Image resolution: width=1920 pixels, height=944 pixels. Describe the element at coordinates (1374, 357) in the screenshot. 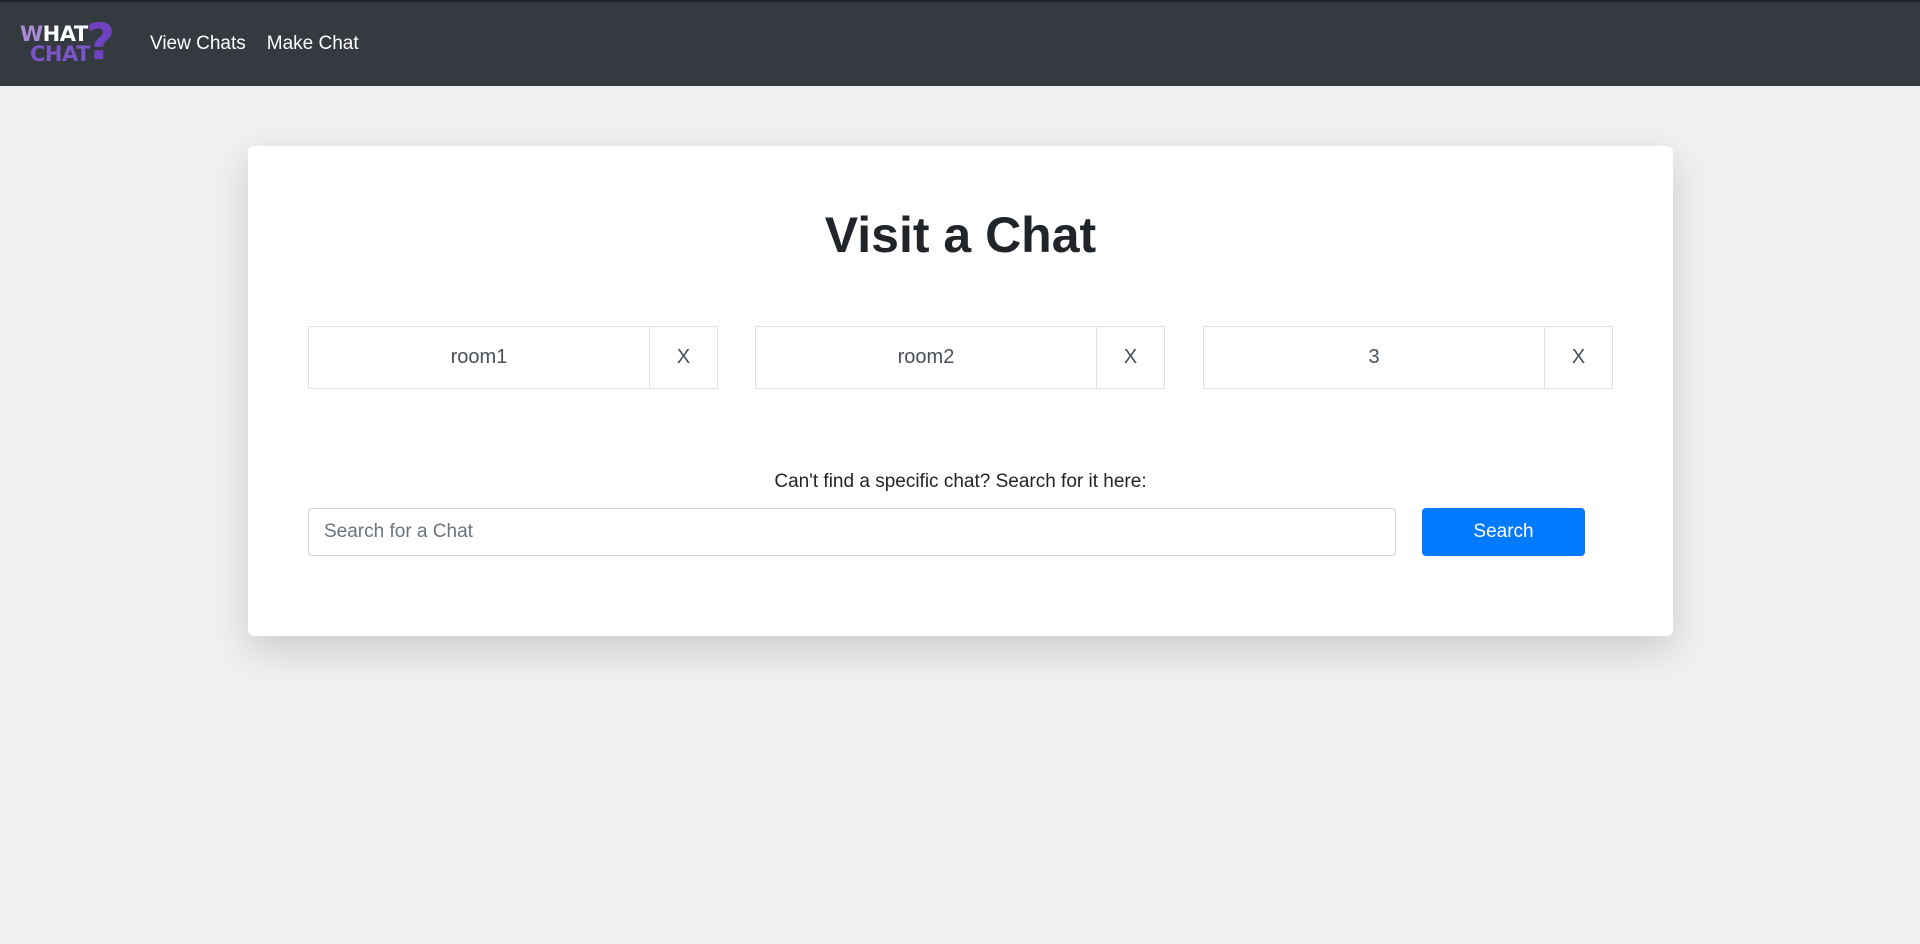

I see `room-link: 3` at that location.